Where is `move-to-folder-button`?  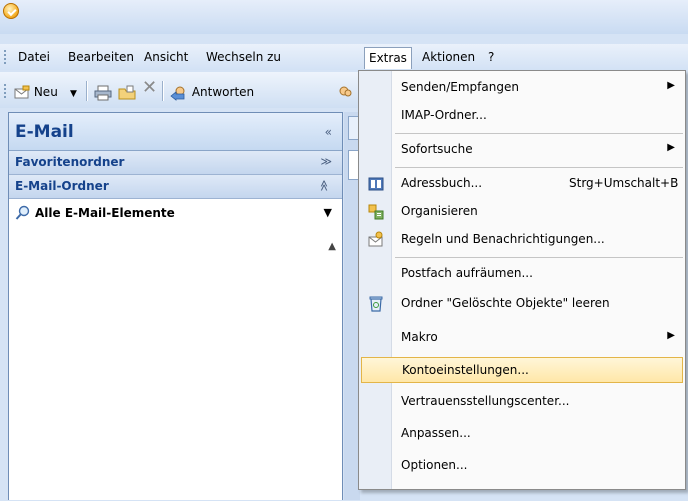
move-to-folder-button is located at coordinates (127, 93).